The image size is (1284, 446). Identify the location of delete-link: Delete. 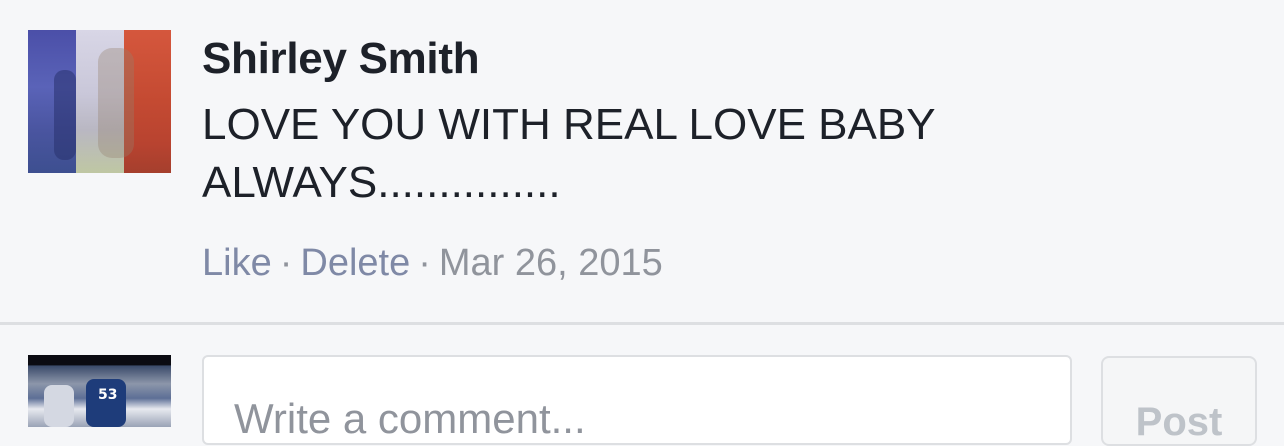
(355, 263).